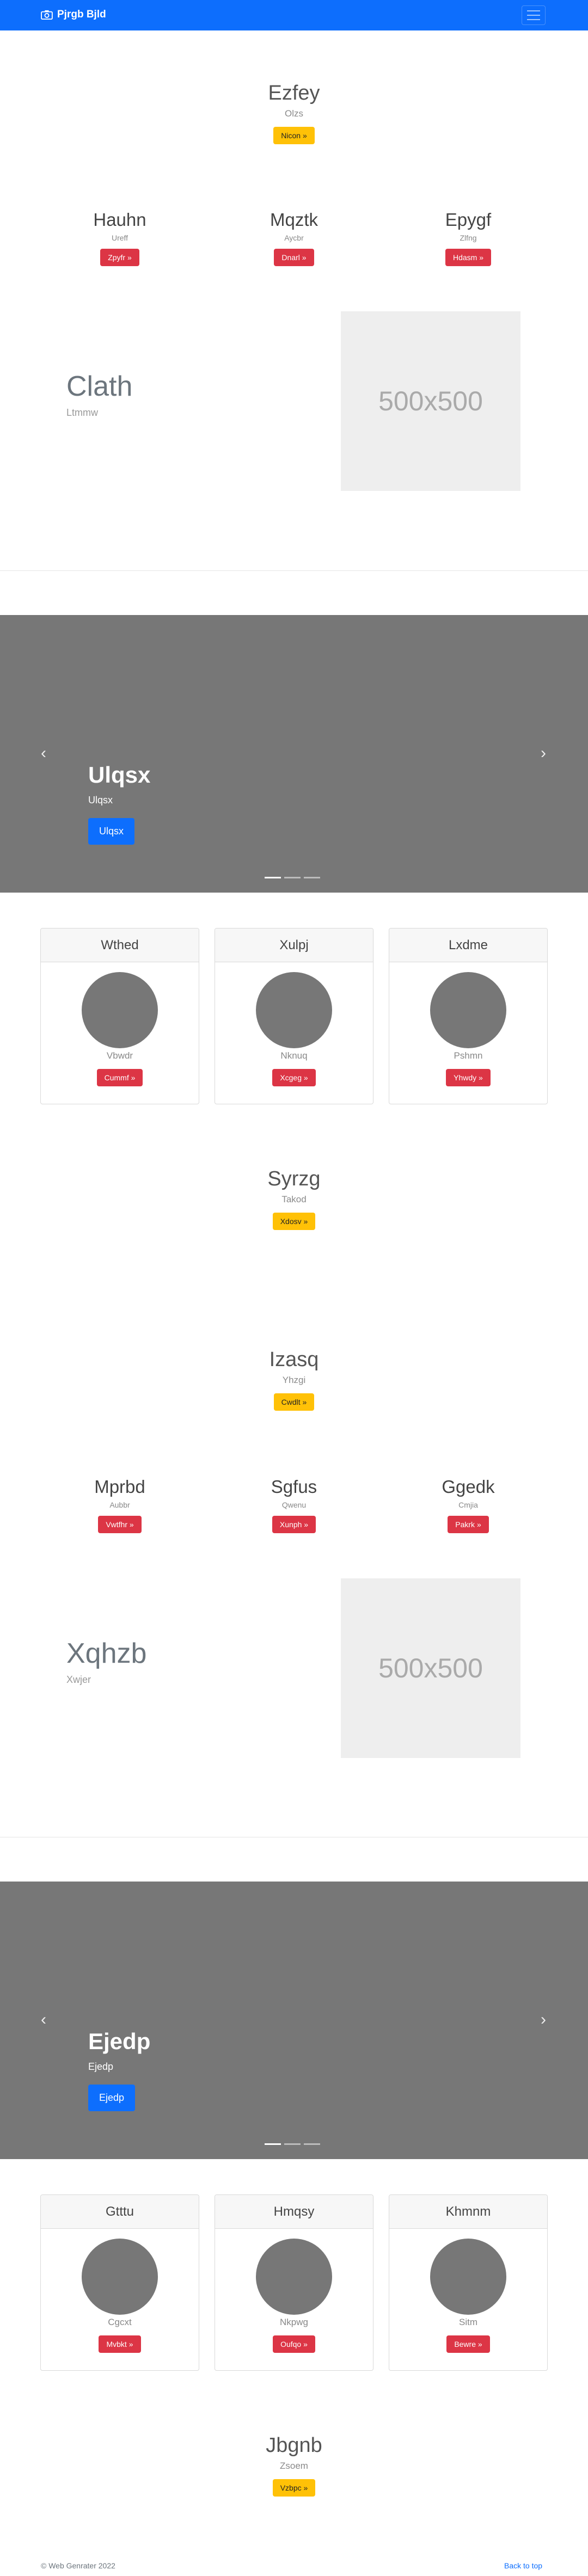 This screenshot has height=2576, width=588. What do you see at coordinates (468, 1487) in the screenshot?
I see `column-title: Ggedk` at bounding box center [468, 1487].